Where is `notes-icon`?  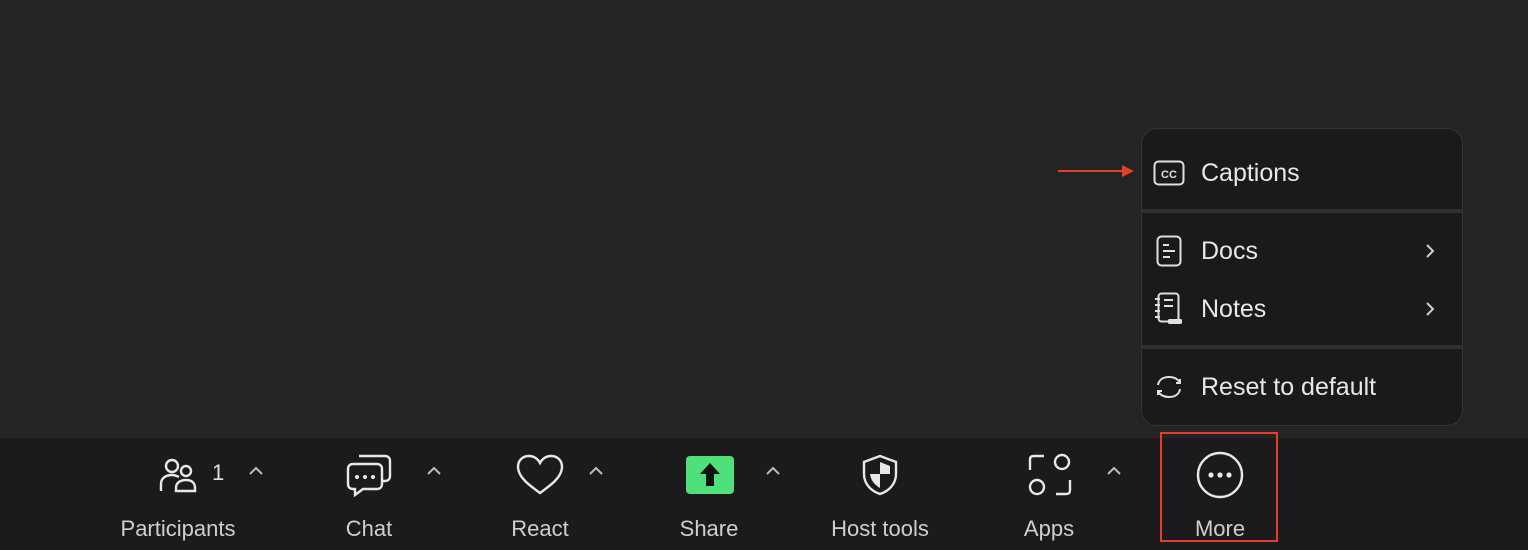
notes-icon is located at coordinates (1169, 309).